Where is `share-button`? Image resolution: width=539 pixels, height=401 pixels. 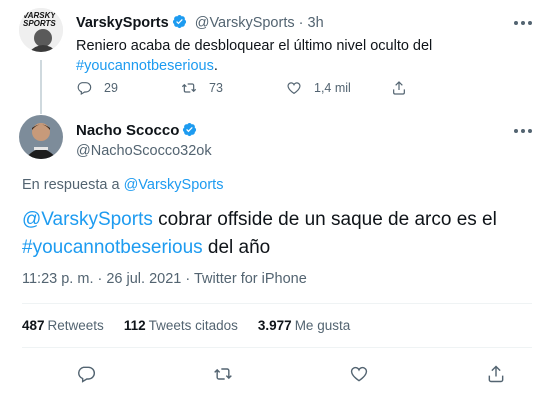 share-button is located at coordinates (496, 374).